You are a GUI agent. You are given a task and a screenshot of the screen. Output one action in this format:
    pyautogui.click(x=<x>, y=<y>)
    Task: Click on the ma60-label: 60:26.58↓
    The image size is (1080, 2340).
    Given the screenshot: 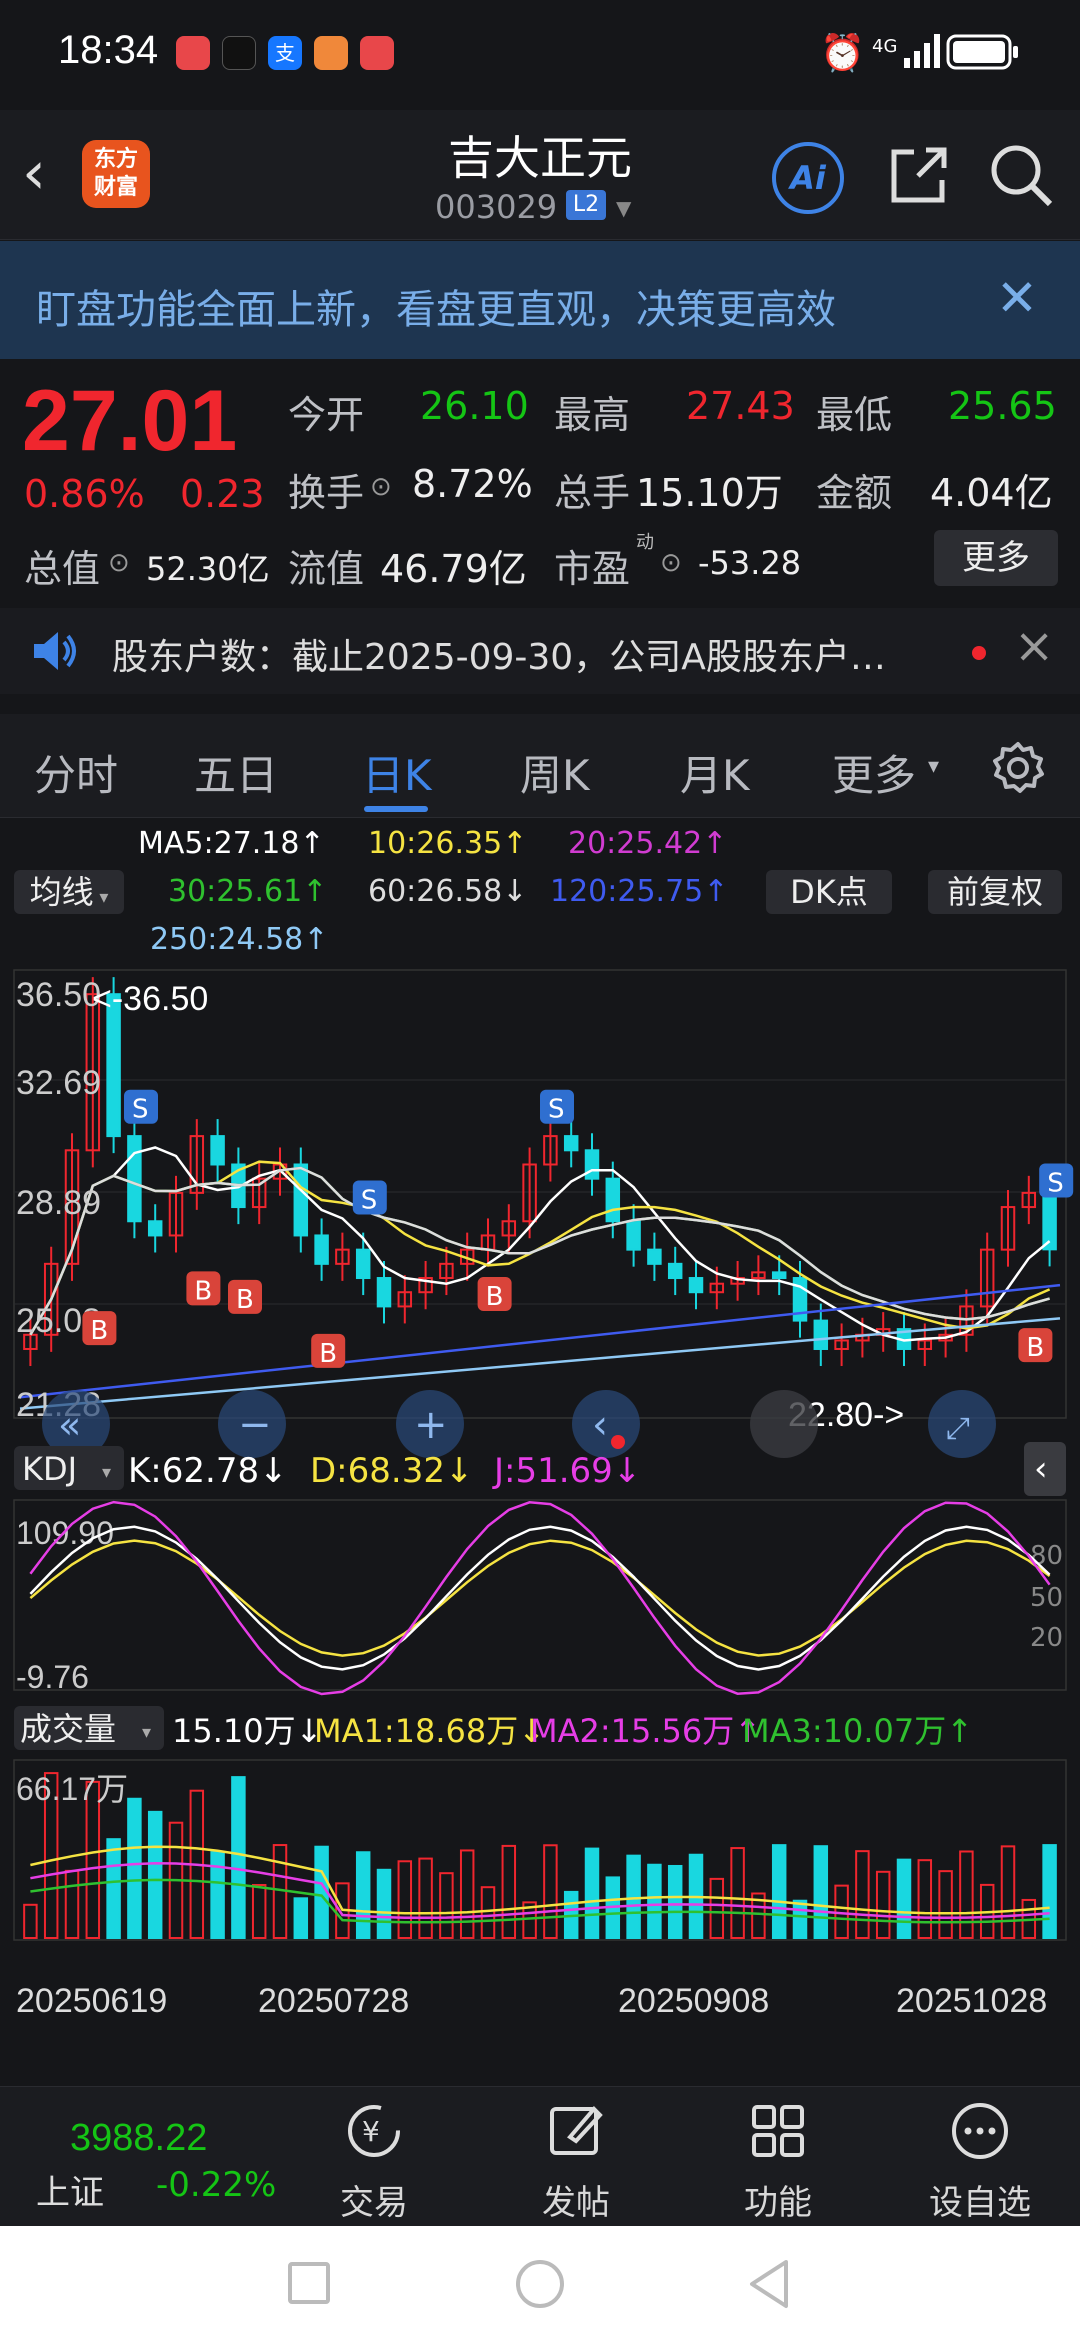 What is the action you would take?
    pyautogui.click(x=448, y=891)
    